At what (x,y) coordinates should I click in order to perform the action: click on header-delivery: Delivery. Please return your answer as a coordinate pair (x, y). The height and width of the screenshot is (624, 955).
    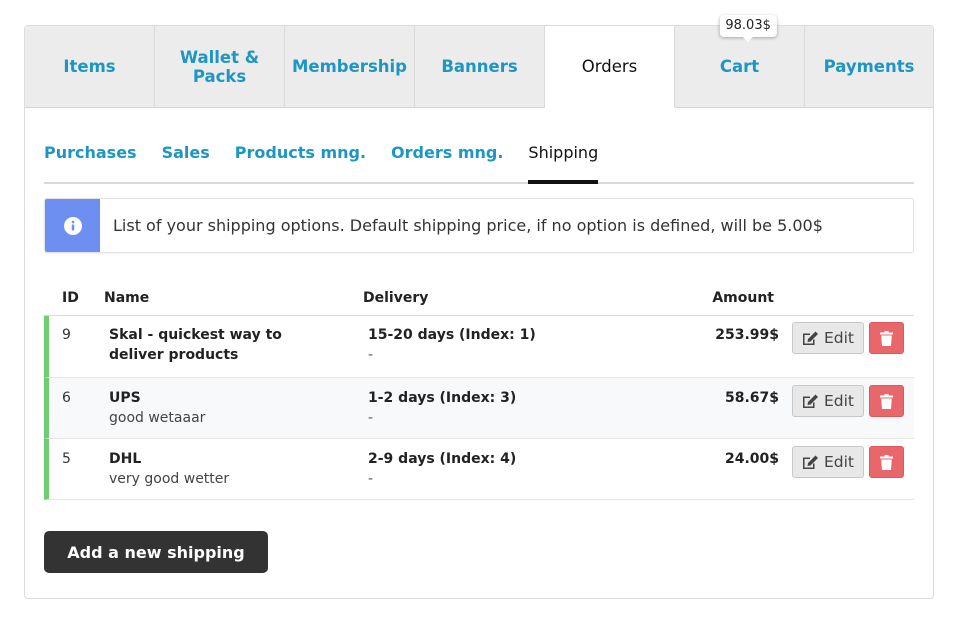
    Looking at the image, I should click on (396, 297).